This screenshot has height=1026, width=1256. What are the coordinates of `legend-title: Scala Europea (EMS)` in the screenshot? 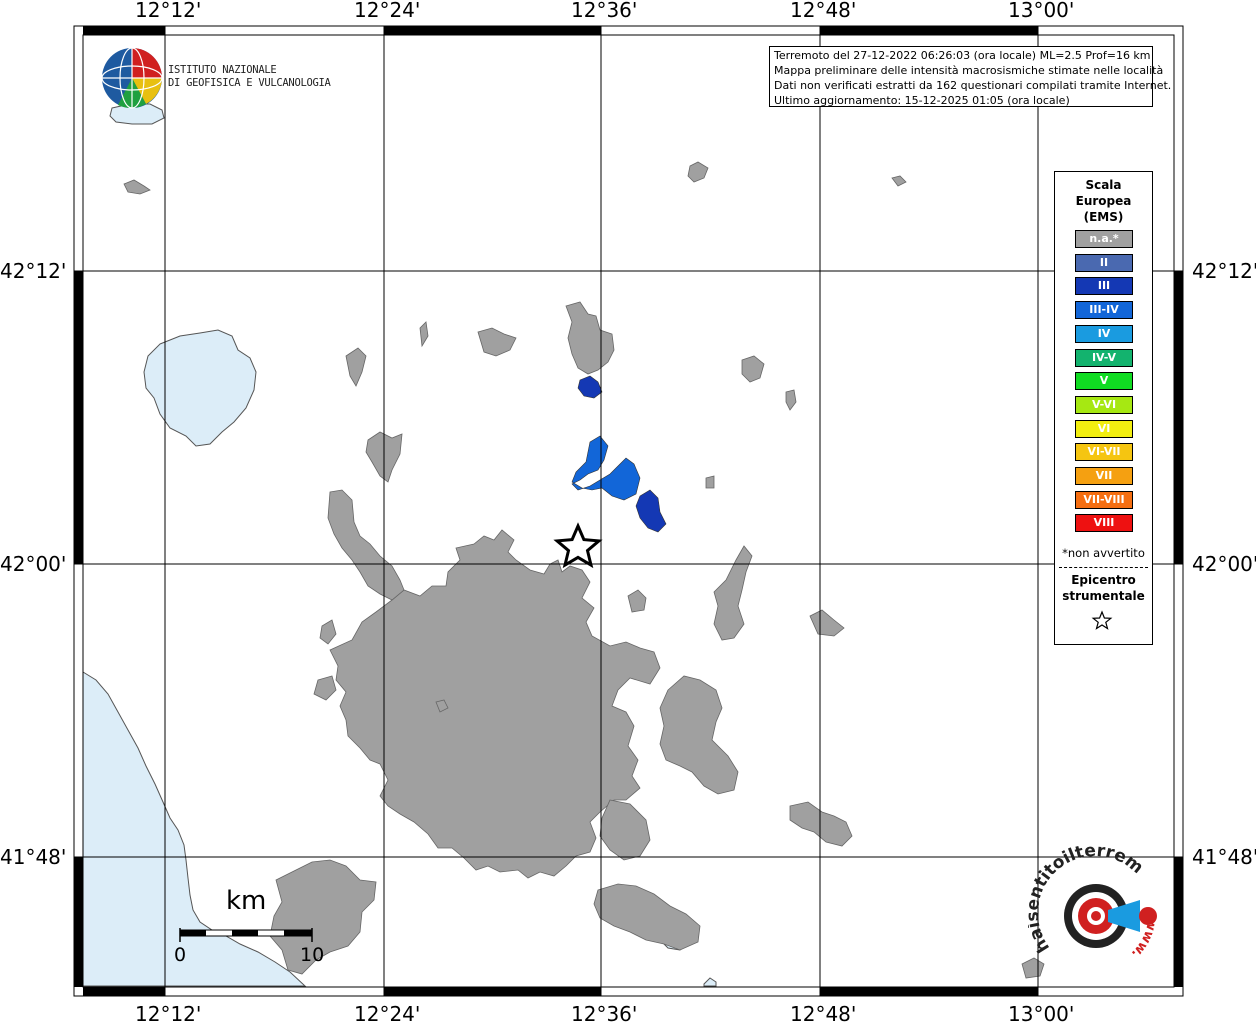 It's located at (1103, 201).